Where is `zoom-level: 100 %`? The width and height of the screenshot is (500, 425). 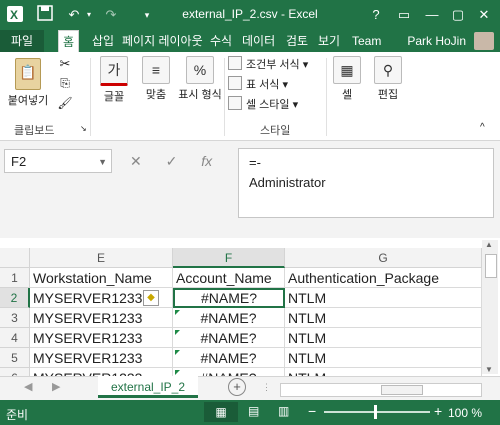
zoom-level: 100 % is located at coordinates (465, 413).